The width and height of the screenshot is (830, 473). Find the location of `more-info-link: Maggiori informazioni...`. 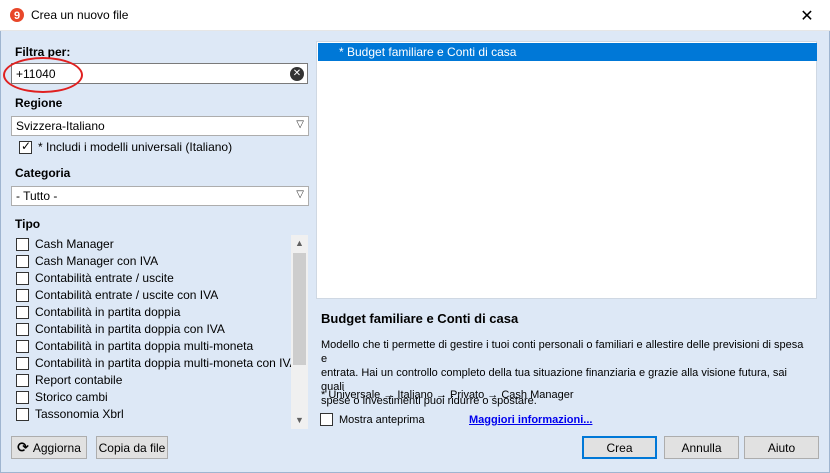

more-info-link: Maggiori informazioni... is located at coordinates (530, 420).